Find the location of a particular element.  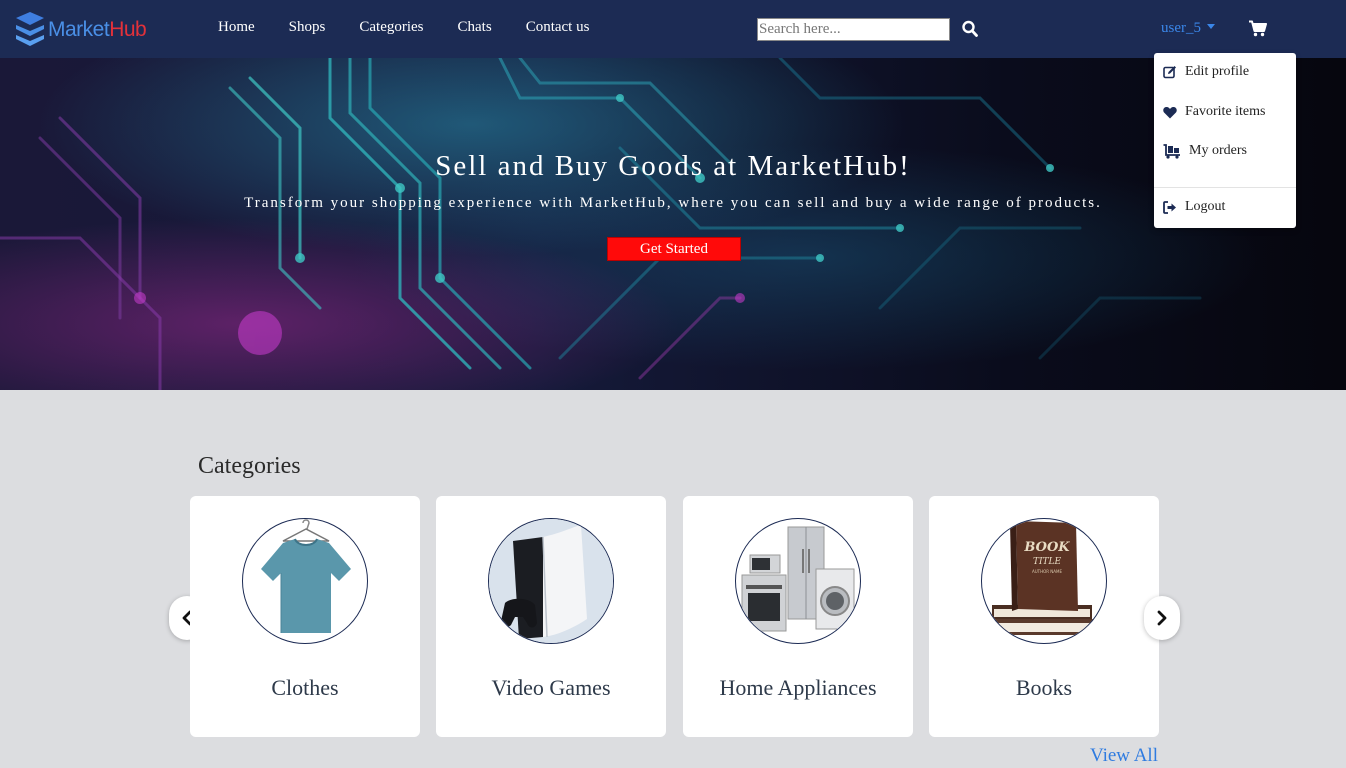

search-icon is located at coordinates (970, 29).